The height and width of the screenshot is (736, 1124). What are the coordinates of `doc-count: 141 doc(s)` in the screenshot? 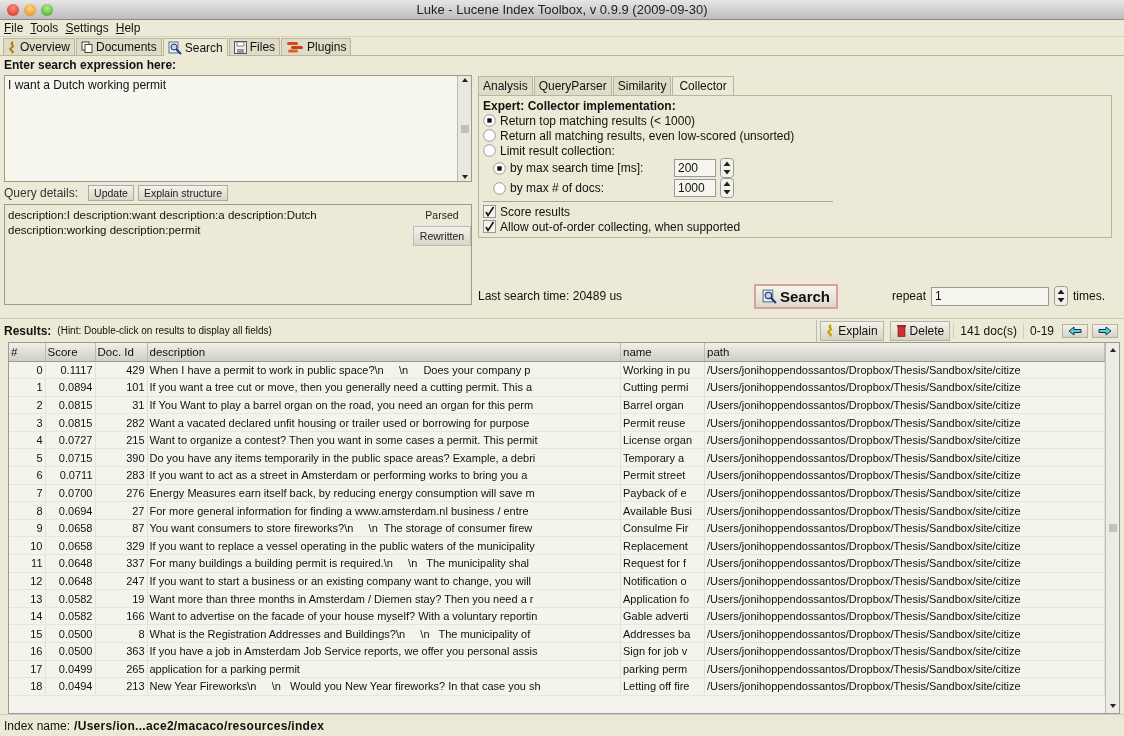 It's located at (988, 330).